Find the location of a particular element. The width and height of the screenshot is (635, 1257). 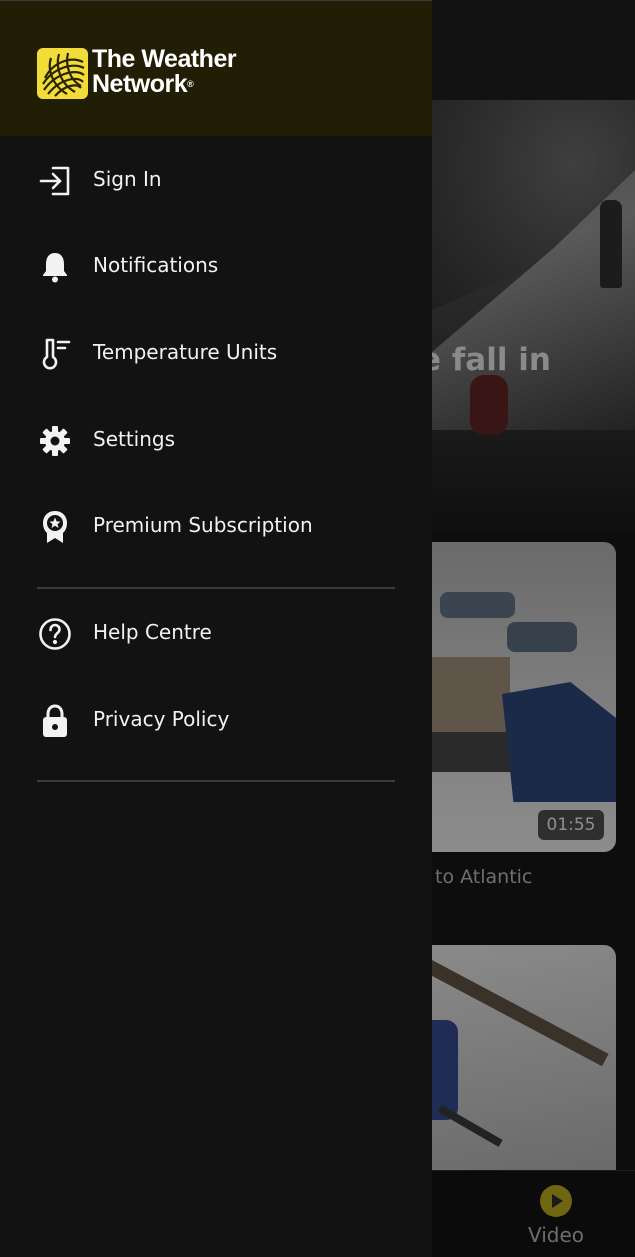

play-circle-icon is located at coordinates (556, 1201).